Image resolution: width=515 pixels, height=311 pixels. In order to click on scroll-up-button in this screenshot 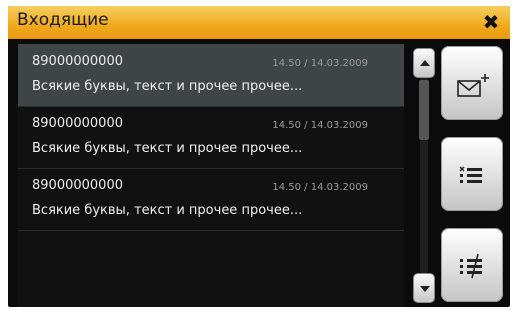, I will do `click(424, 63)`.